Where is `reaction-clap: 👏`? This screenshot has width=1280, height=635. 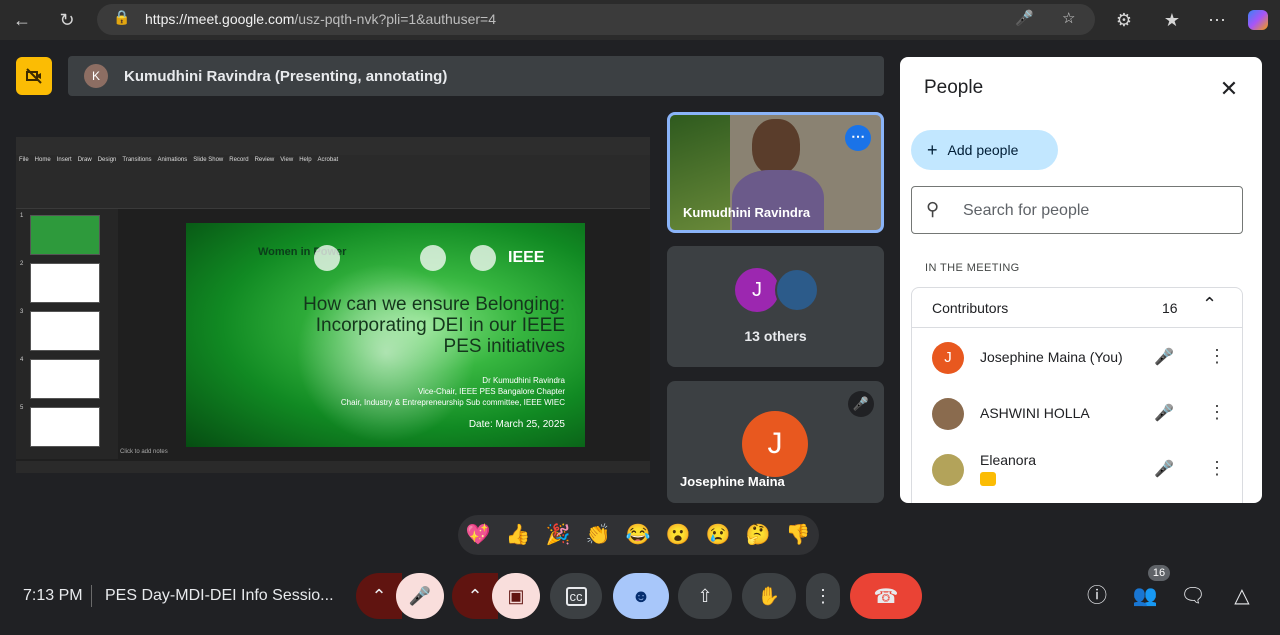 reaction-clap: 👏 is located at coordinates (598, 535).